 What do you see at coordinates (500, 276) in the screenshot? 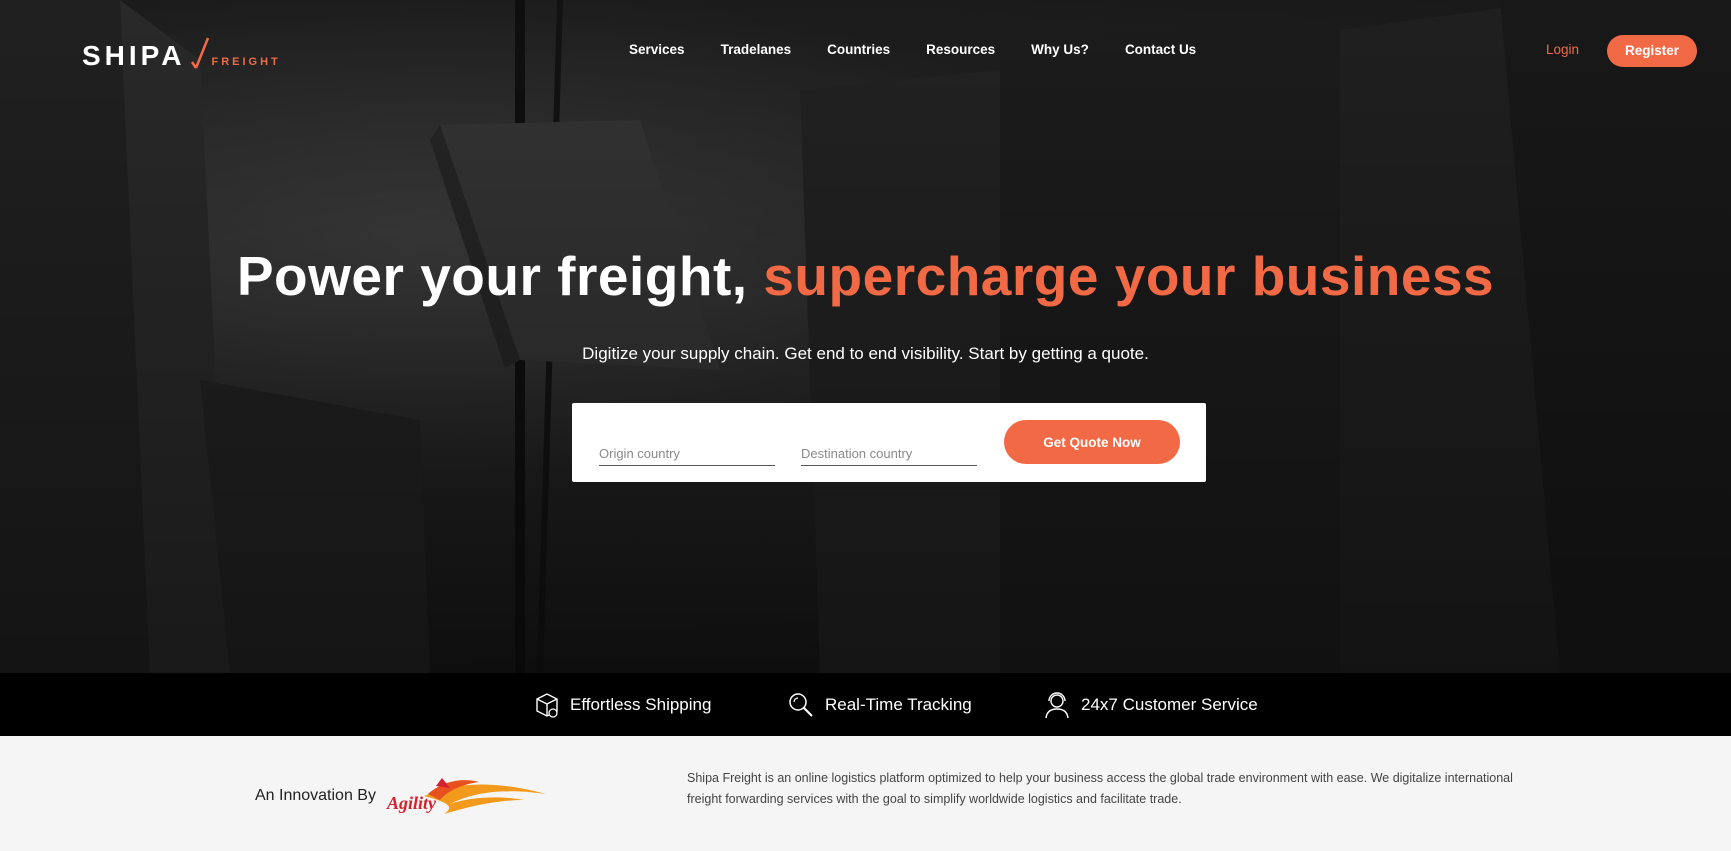
I see `headline-white-part: Power your freight,` at bounding box center [500, 276].